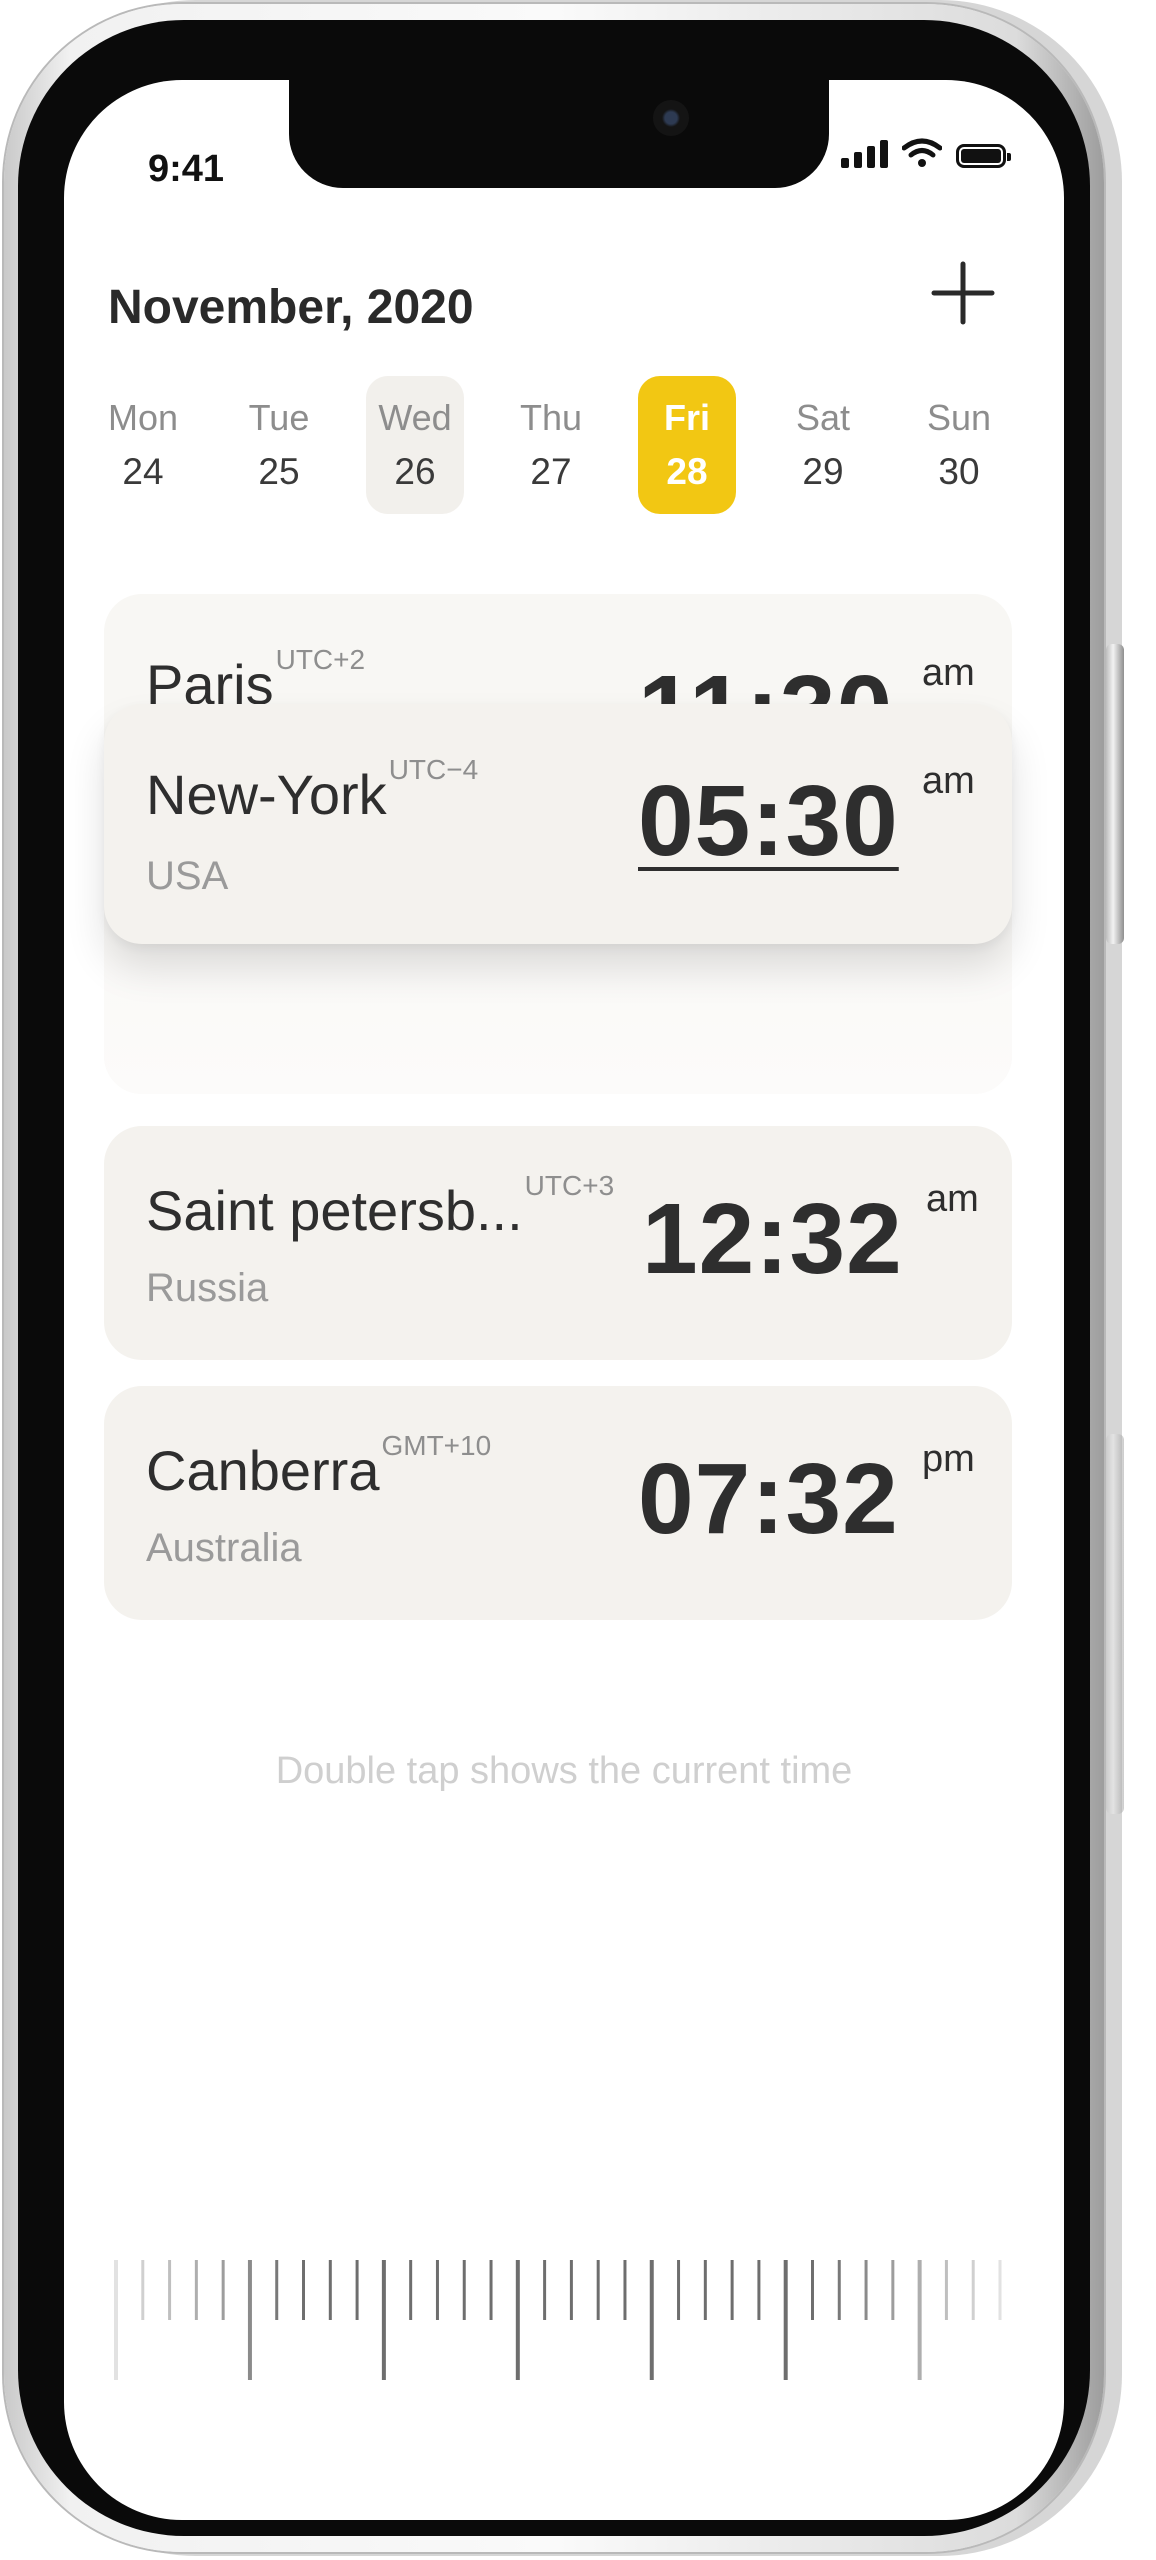  What do you see at coordinates (823, 471) in the screenshot?
I see `day-date: 29` at bounding box center [823, 471].